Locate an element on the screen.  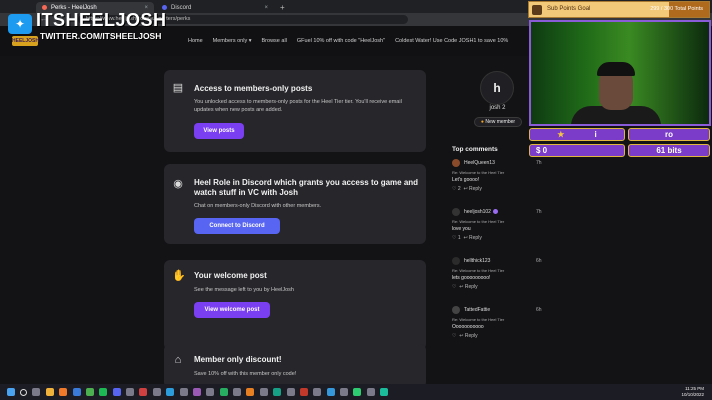
goal-value: 299 / 300 Total Points is located at coordinates (676, 9).